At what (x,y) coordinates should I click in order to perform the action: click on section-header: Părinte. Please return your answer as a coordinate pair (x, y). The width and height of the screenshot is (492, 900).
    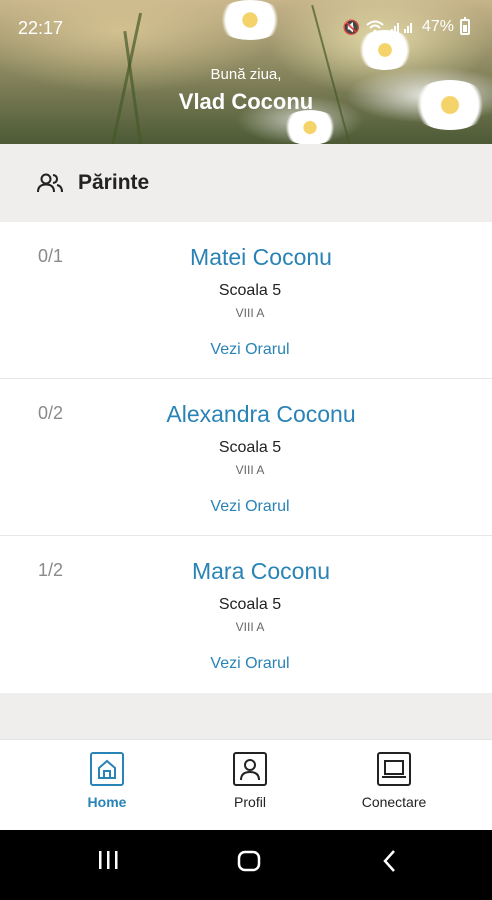
    Looking at the image, I should click on (246, 183).